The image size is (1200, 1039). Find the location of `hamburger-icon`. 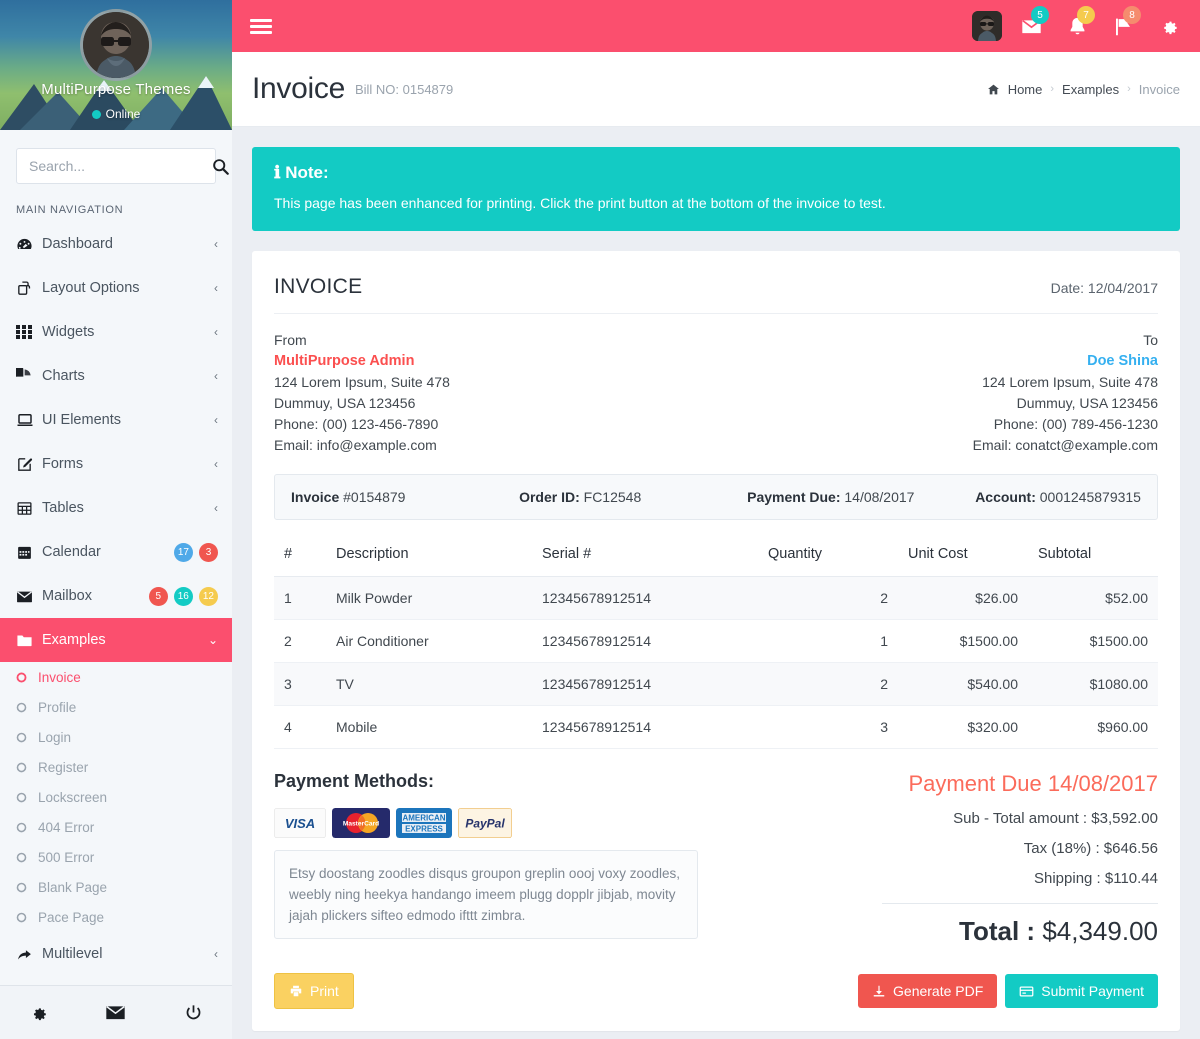

hamburger-icon is located at coordinates (261, 26).